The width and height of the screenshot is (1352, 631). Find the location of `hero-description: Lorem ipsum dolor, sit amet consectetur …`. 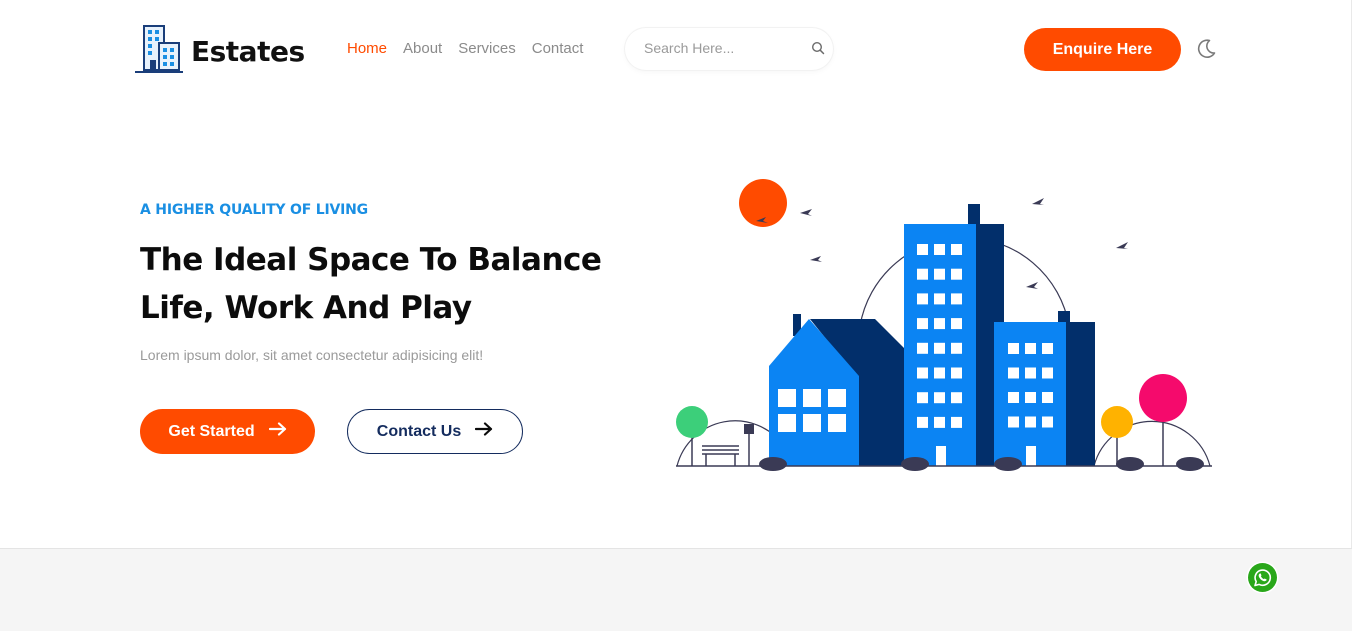

hero-description: Lorem ipsum dolor, sit amet consectetur … is located at coordinates (312, 355).